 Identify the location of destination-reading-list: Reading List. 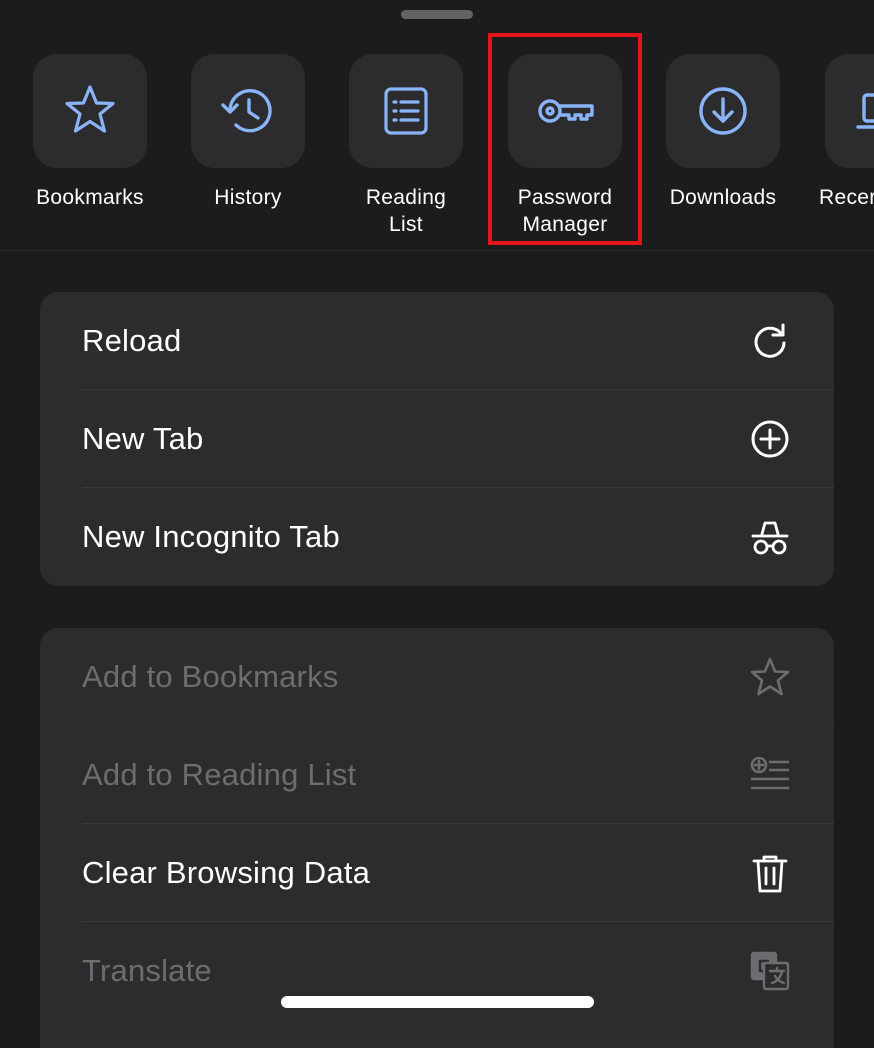
(406, 146).